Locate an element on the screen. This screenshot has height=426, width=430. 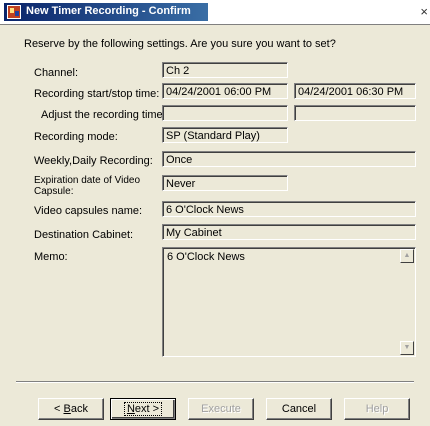
adjust-time-label: Adjust the recording time: is located at coordinates (103, 115).